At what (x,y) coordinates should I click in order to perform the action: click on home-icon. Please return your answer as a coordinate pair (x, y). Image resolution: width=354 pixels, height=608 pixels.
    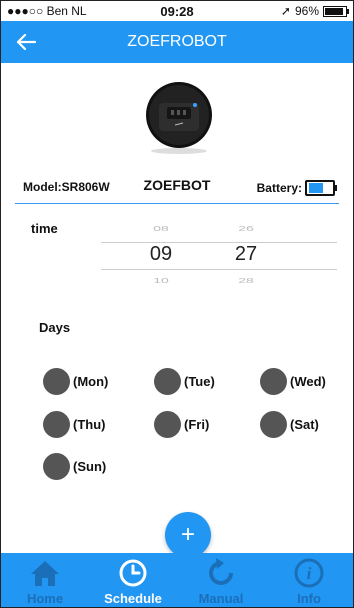
    Looking at the image, I should click on (45, 573).